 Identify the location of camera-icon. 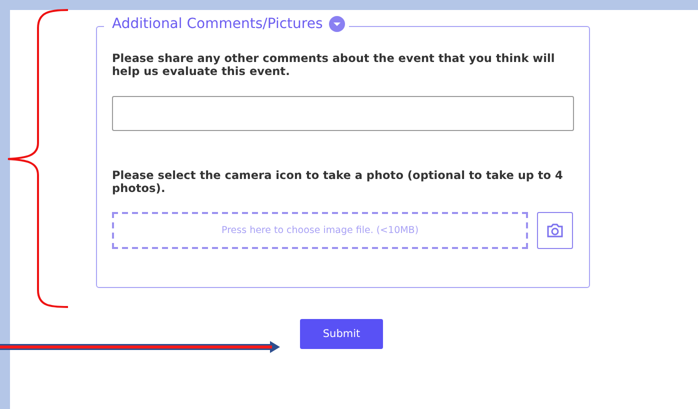
(555, 230).